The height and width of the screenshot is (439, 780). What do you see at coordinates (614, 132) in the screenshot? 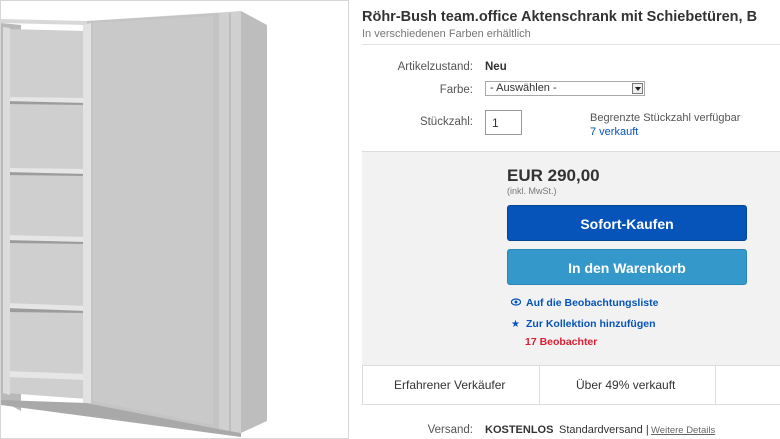
I see `sold-count-link: 7 verkauft` at bounding box center [614, 132].